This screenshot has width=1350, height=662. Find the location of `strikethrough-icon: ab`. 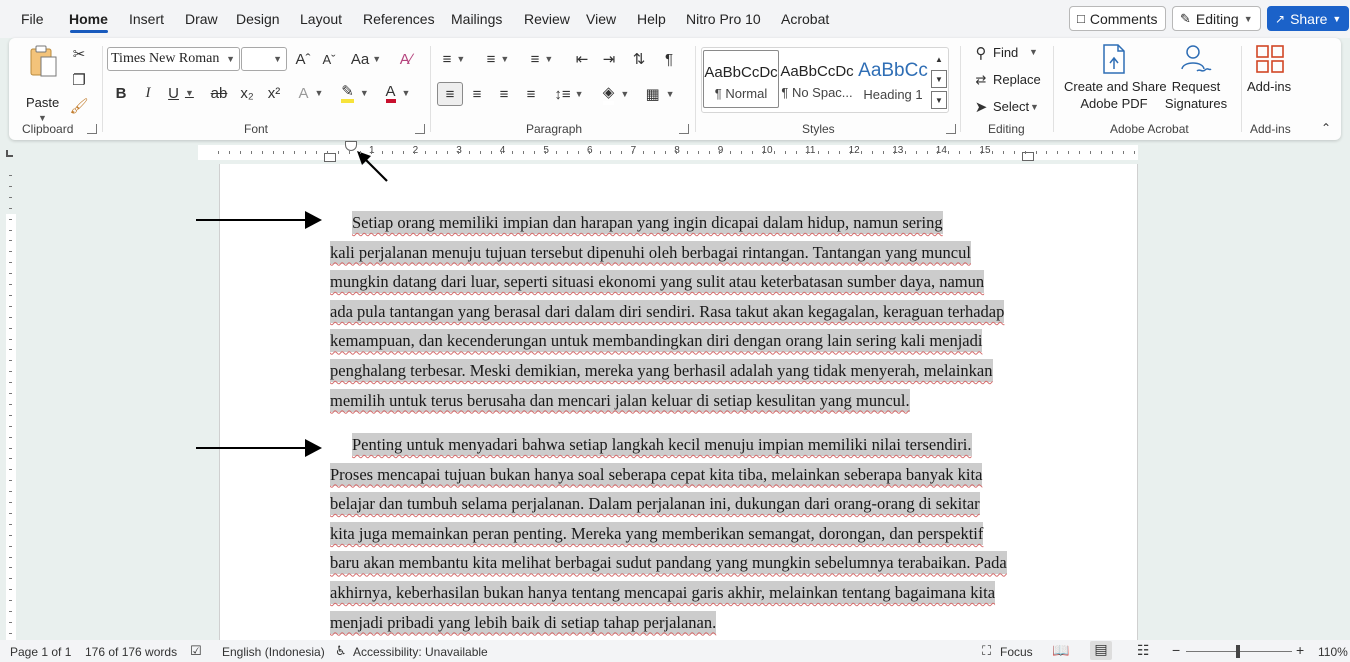

strikethrough-icon: ab is located at coordinates (219, 93).